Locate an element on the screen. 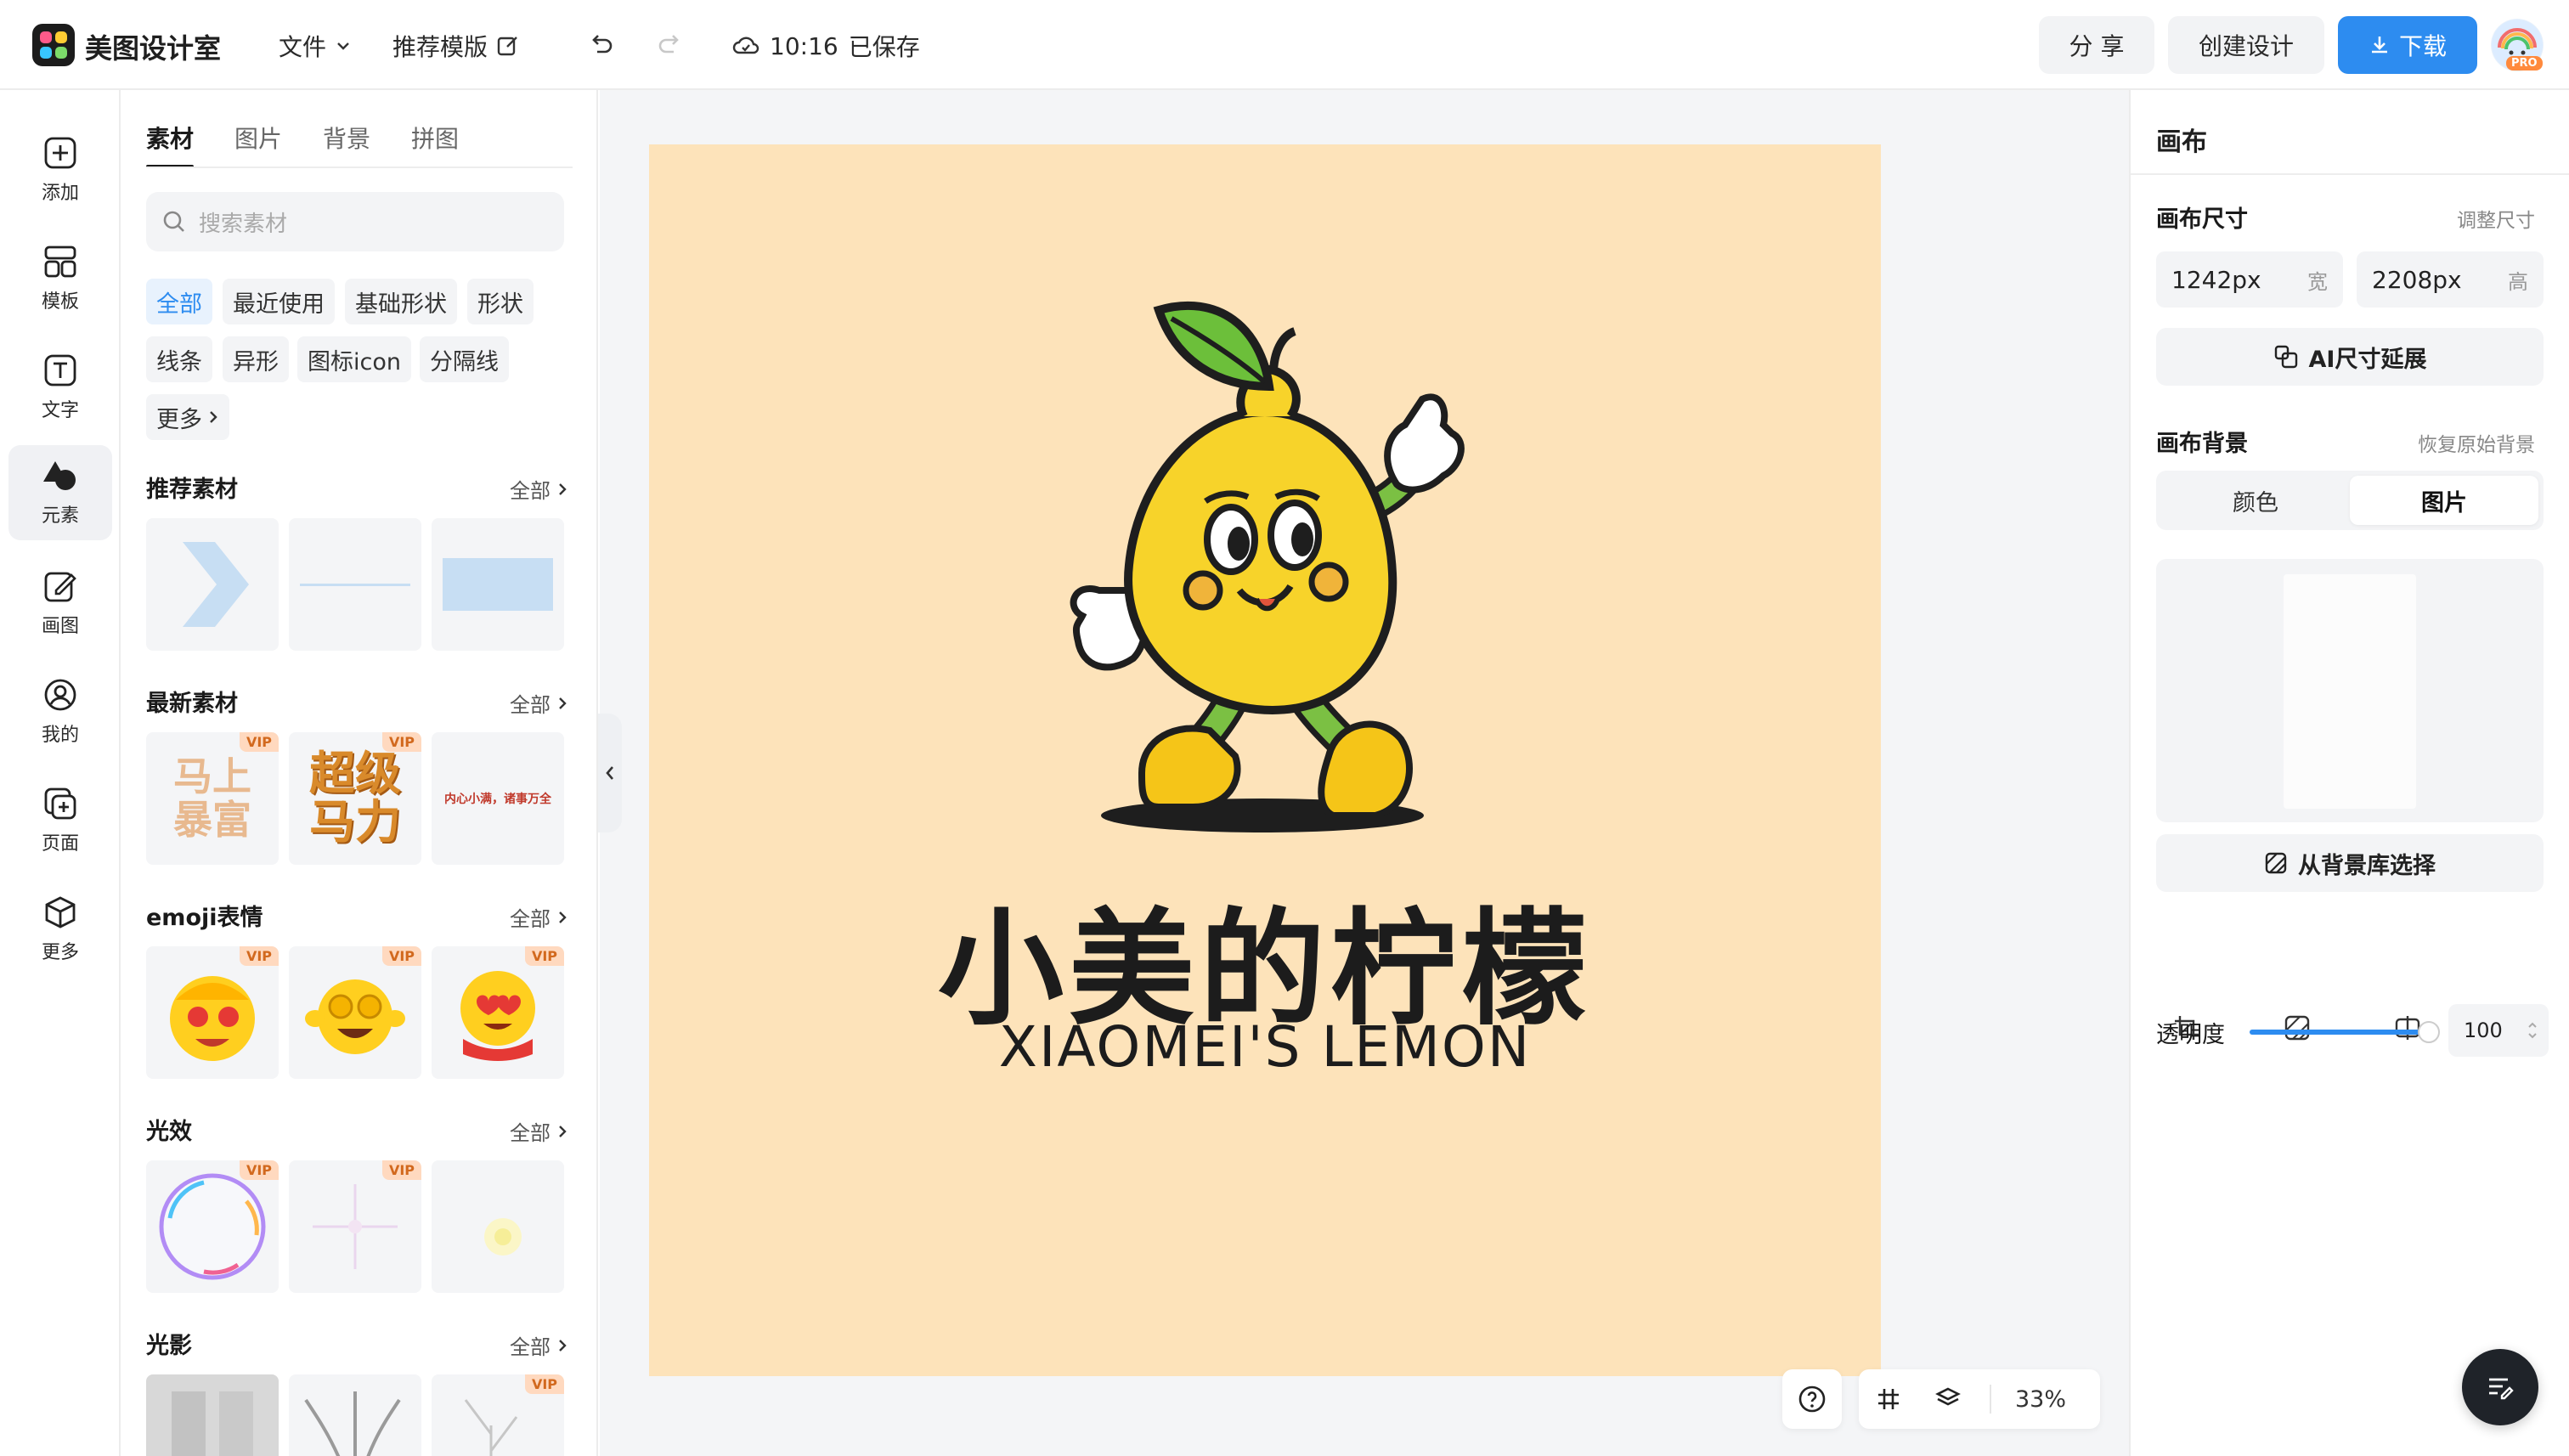 Image resolution: width=2569 pixels, height=1456 pixels. height-field: 2208px 高 is located at coordinates (2451, 279).